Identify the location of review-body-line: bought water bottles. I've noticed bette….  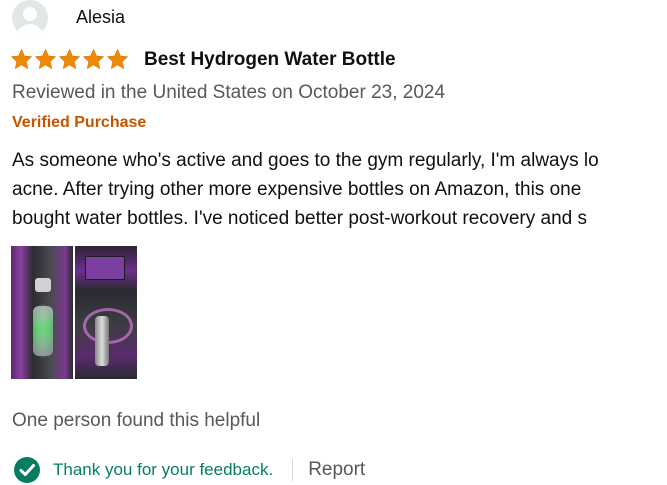
(299, 218).